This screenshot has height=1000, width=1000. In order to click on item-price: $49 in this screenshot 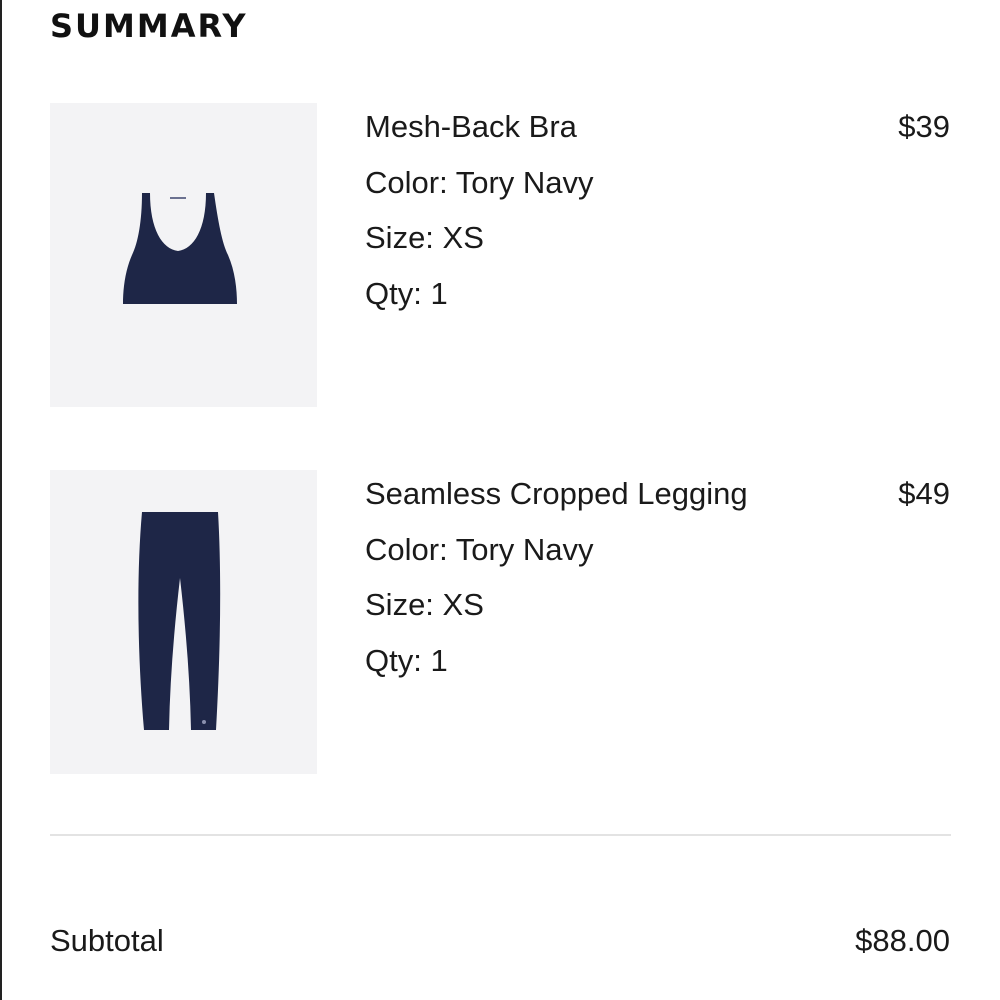, I will do `click(924, 493)`.